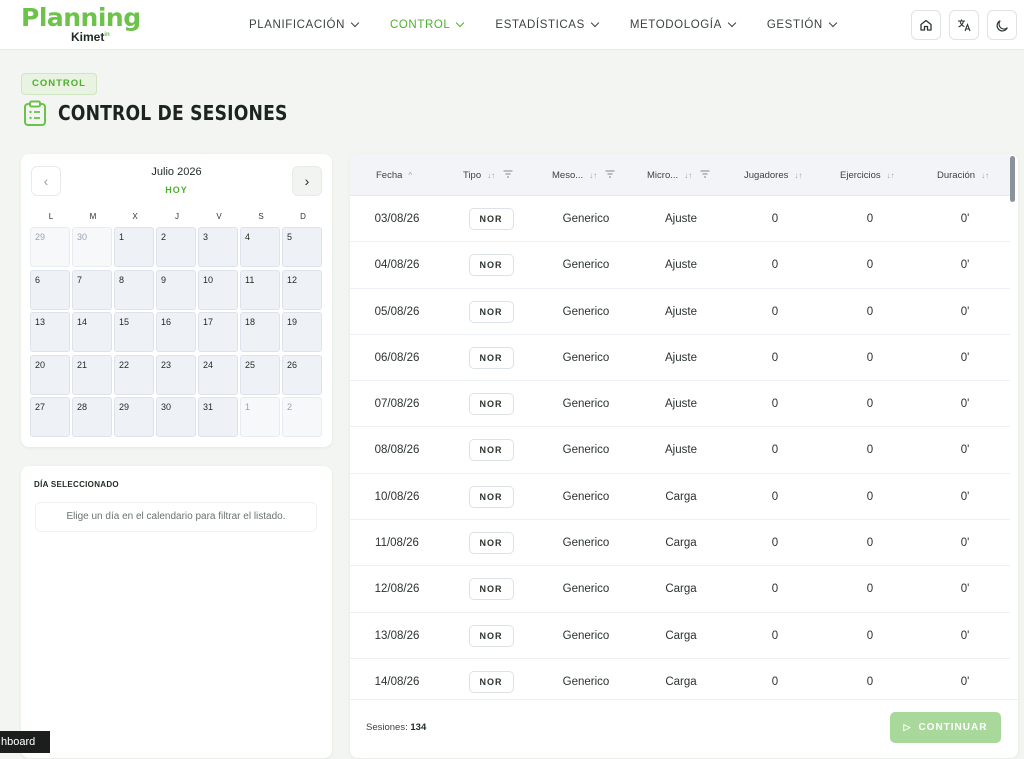  What do you see at coordinates (387, 727) in the screenshot?
I see `session-count-label: Sesiones:` at bounding box center [387, 727].